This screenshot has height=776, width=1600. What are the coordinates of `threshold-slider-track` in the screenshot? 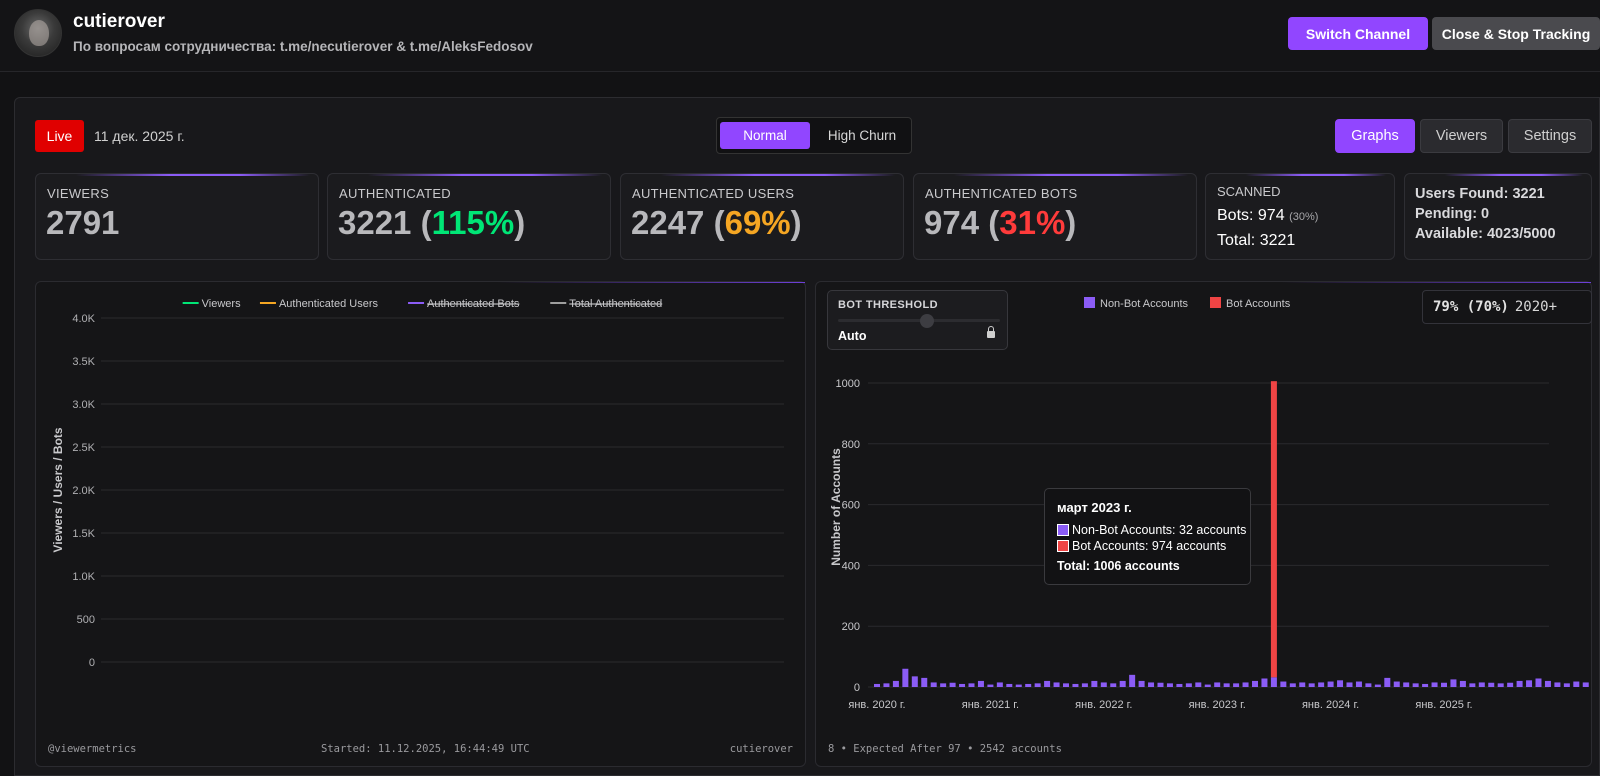 It's located at (919, 320).